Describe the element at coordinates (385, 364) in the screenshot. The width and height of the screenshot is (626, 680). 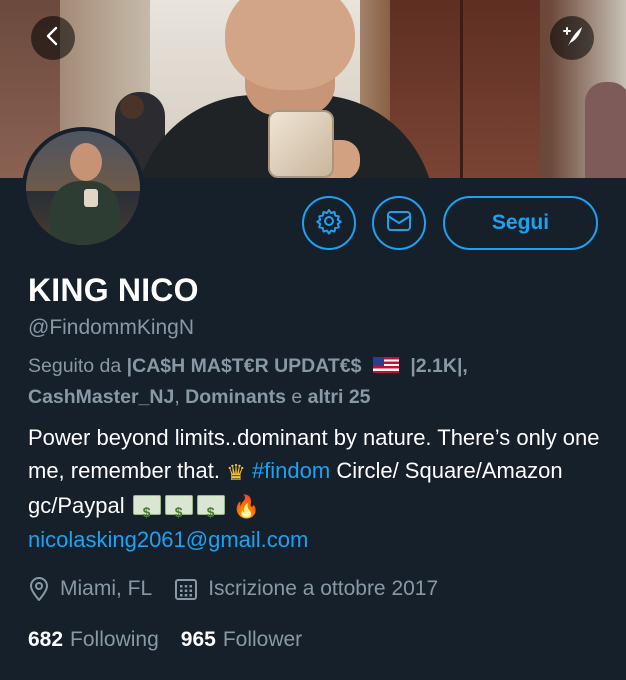
I see `us-flag-icon` at that location.